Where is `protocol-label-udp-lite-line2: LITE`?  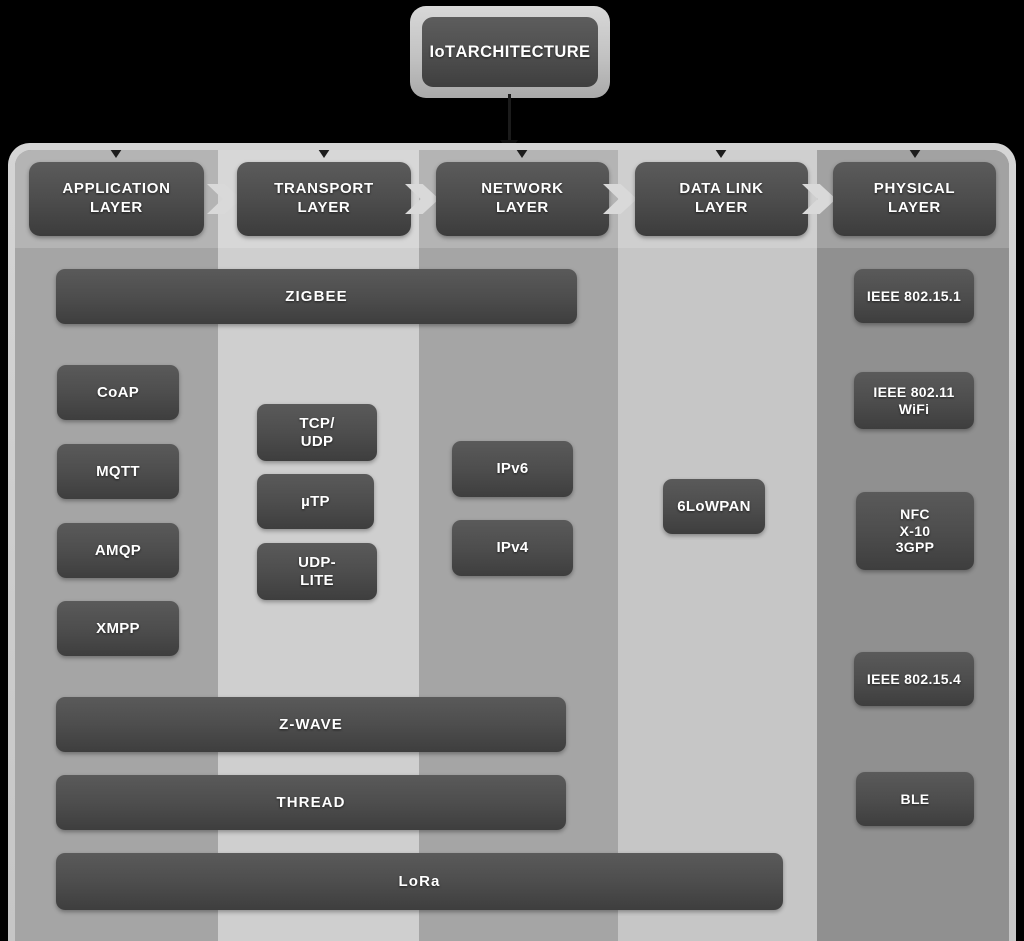
protocol-label-udp-lite-line2: LITE is located at coordinates (317, 580).